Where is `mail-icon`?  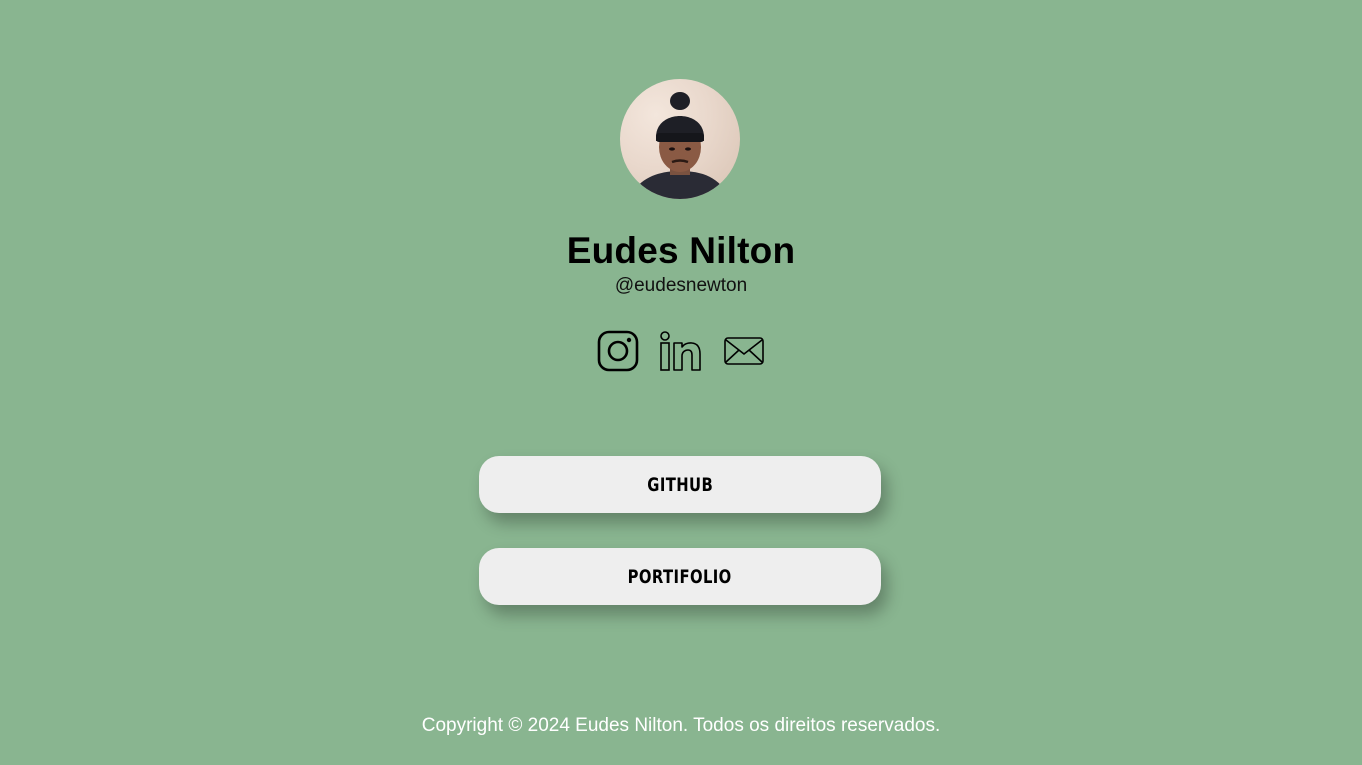 mail-icon is located at coordinates (744, 351).